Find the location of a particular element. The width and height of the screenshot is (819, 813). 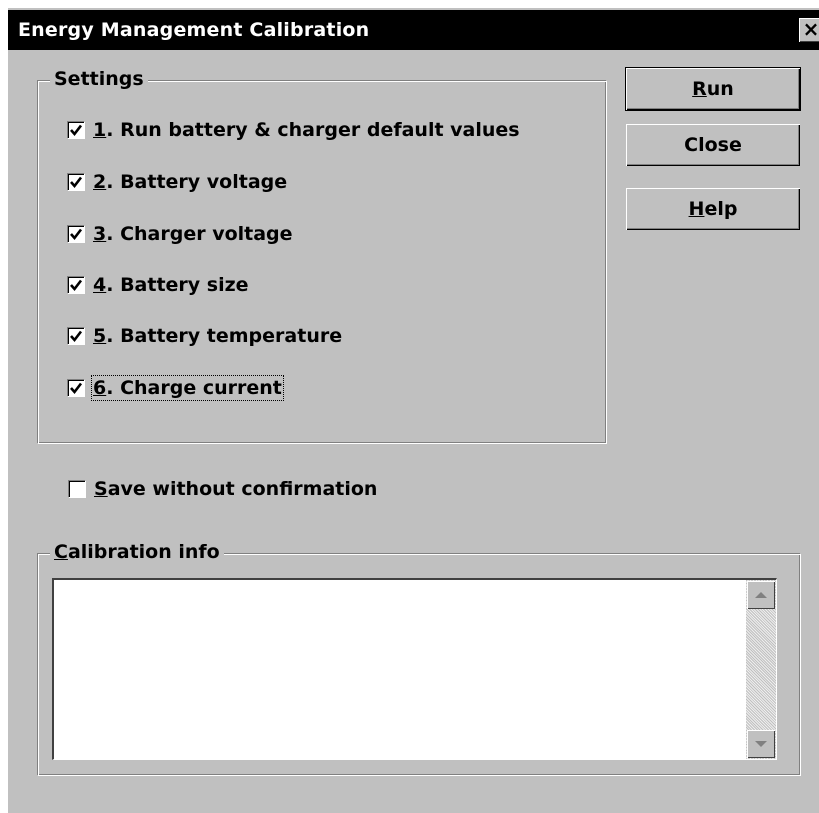

close-icon: × is located at coordinates (810, 29).